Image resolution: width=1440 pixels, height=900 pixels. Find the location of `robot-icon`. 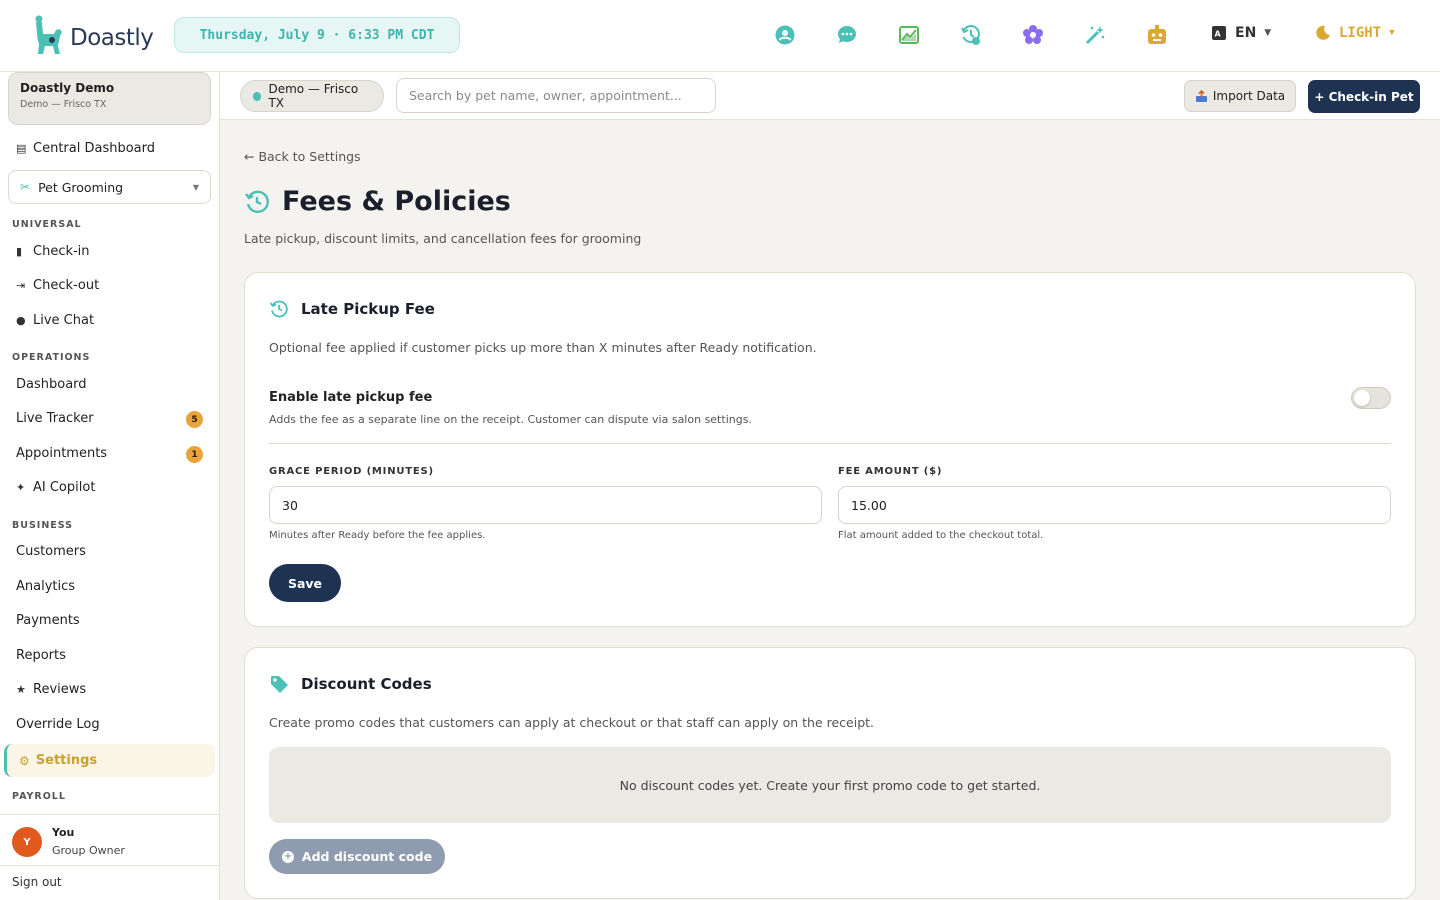

robot-icon is located at coordinates (1157, 35).